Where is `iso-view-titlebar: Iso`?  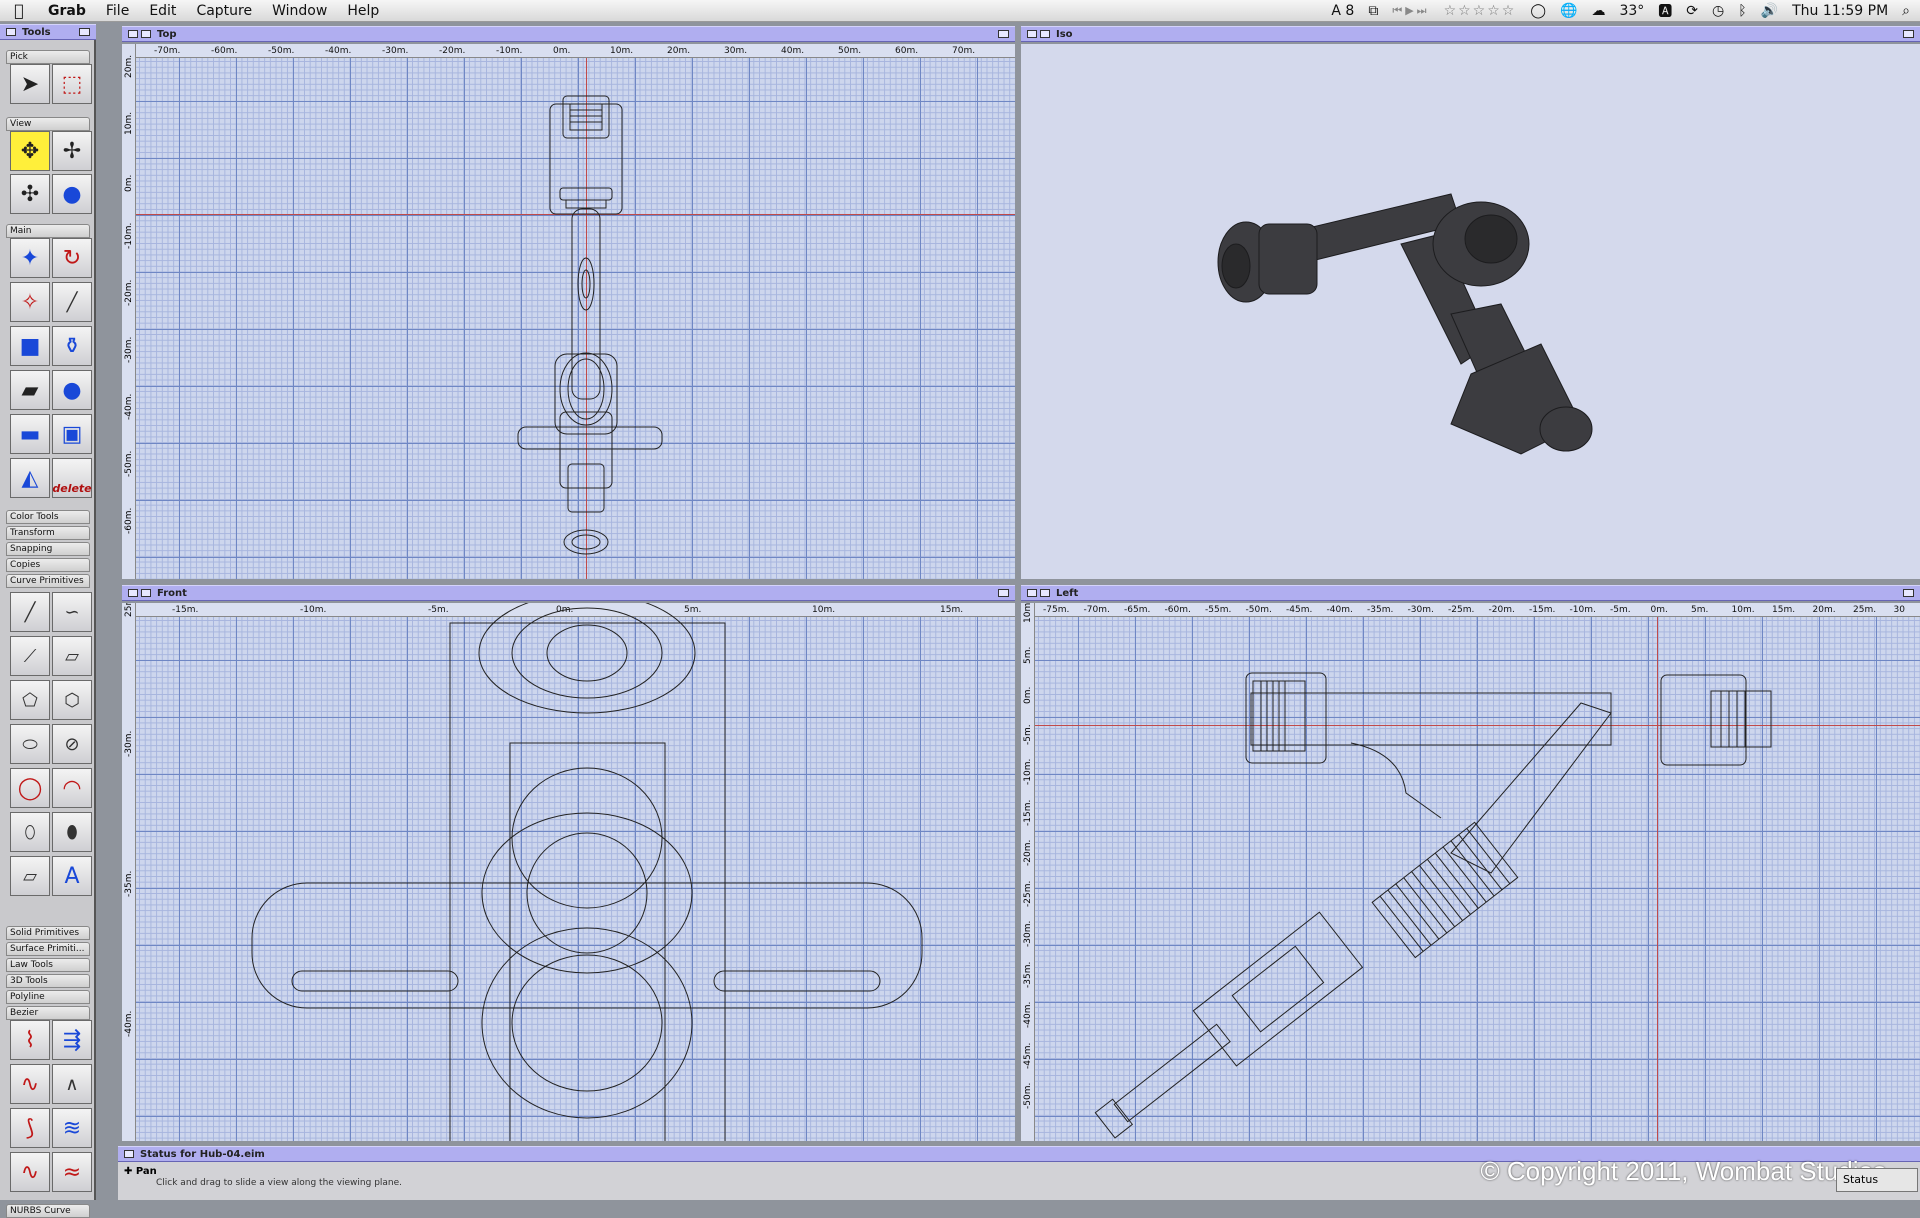 iso-view-titlebar: Iso is located at coordinates (1470, 34).